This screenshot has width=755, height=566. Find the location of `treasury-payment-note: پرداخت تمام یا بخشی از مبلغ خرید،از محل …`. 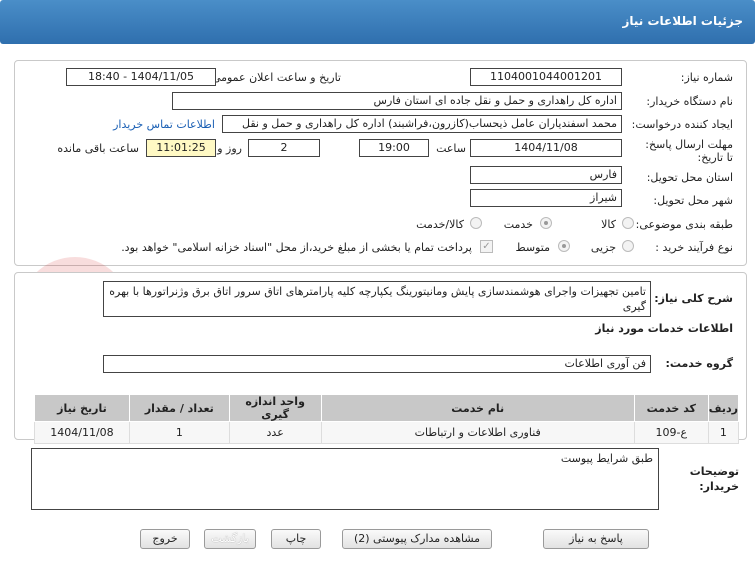

treasury-payment-note: پرداخت تمام یا بخشی از مبلغ خرید،از محل … is located at coordinates (296, 247).